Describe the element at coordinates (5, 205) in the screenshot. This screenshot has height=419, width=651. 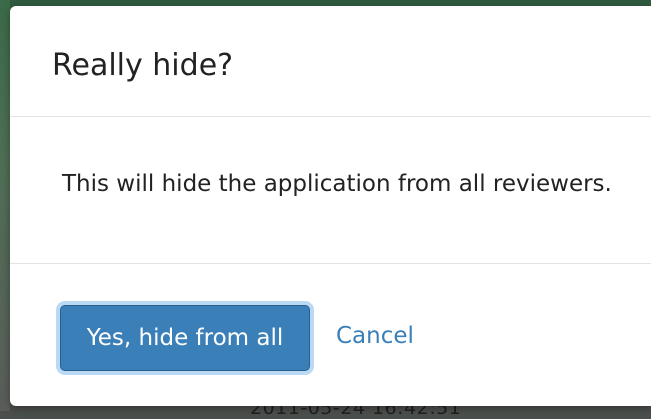
I see `backdrop-edge` at that location.